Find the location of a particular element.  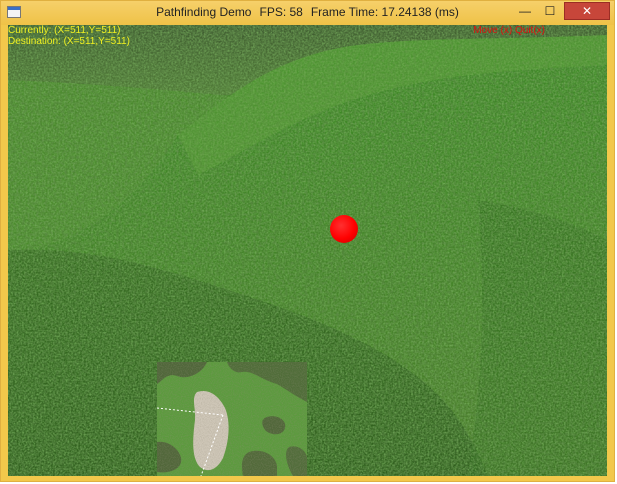

minimize-icon: — is located at coordinates (525, 11).